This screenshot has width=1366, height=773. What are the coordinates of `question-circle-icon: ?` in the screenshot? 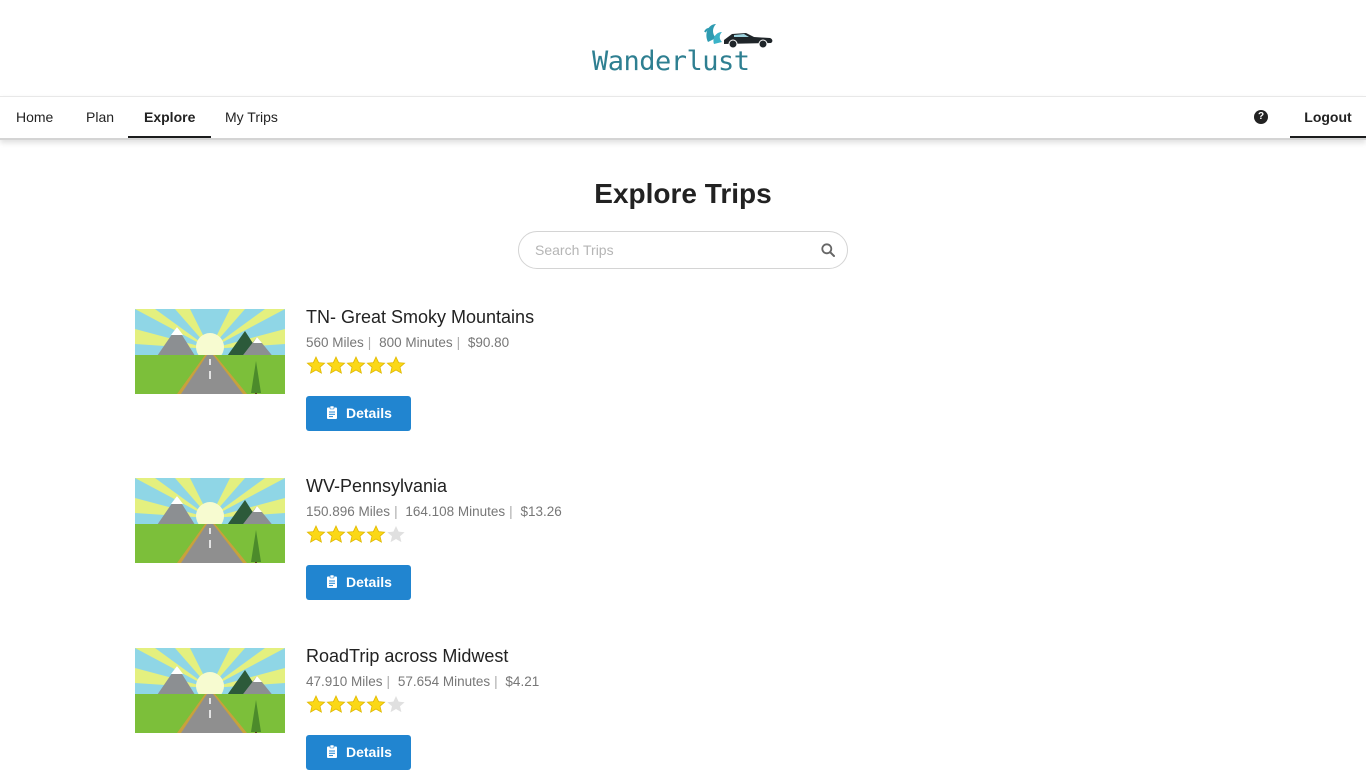 It's located at (1261, 117).